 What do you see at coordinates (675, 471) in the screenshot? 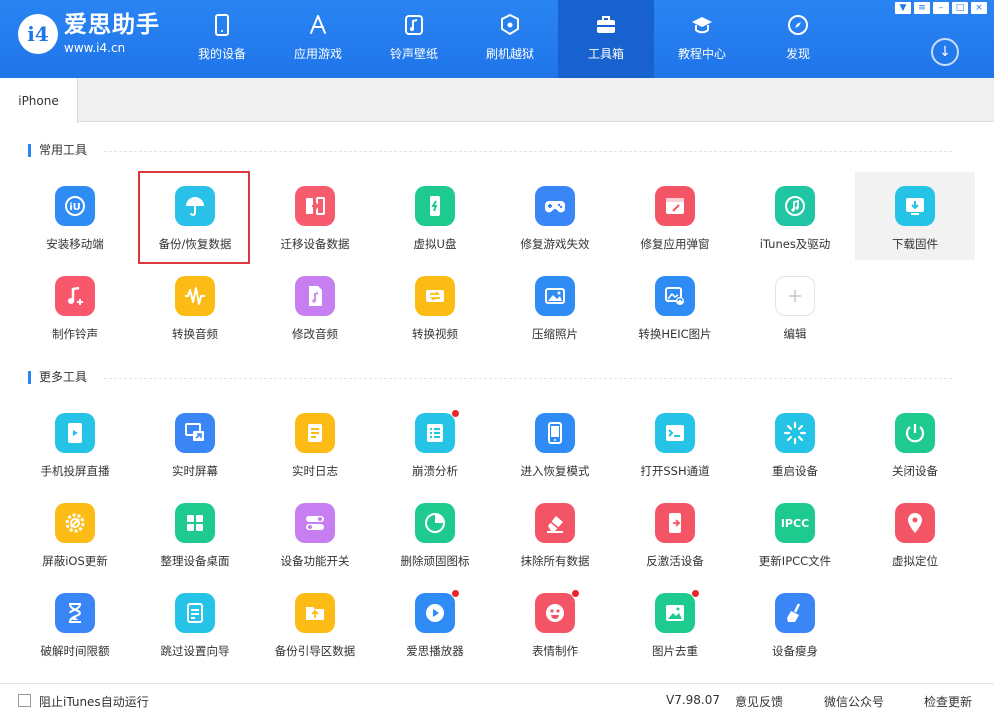
I see `tool-label: 打开SSH通道` at bounding box center [675, 471].